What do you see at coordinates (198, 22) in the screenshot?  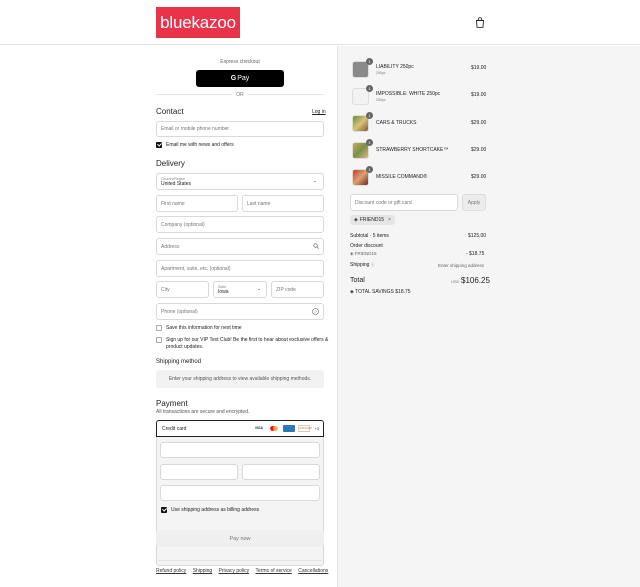 I see `brand-logo: bluekazoo` at bounding box center [198, 22].